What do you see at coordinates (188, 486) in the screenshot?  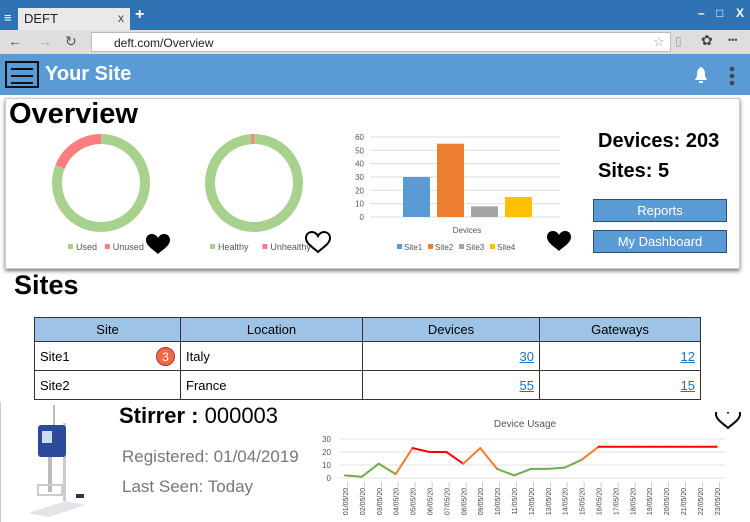 I see `last-seen: Last Seen: Today` at bounding box center [188, 486].